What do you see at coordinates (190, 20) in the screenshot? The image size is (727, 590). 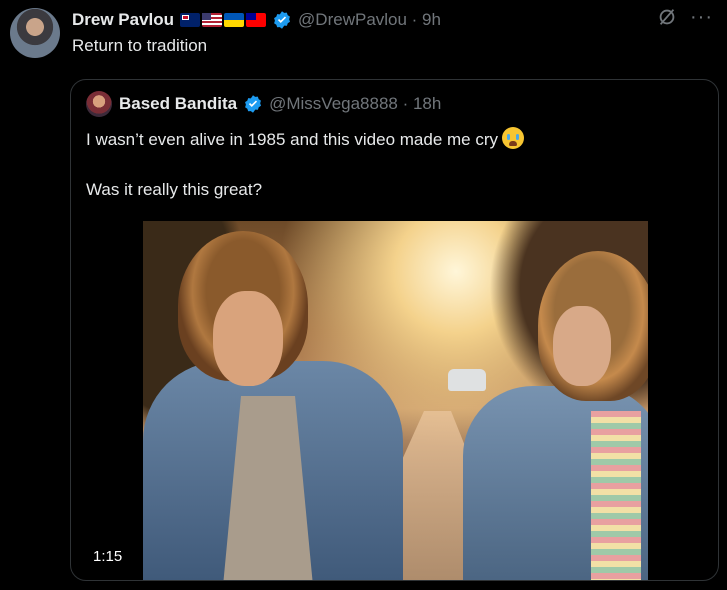 I see `australia-flag-icon` at bounding box center [190, 20].